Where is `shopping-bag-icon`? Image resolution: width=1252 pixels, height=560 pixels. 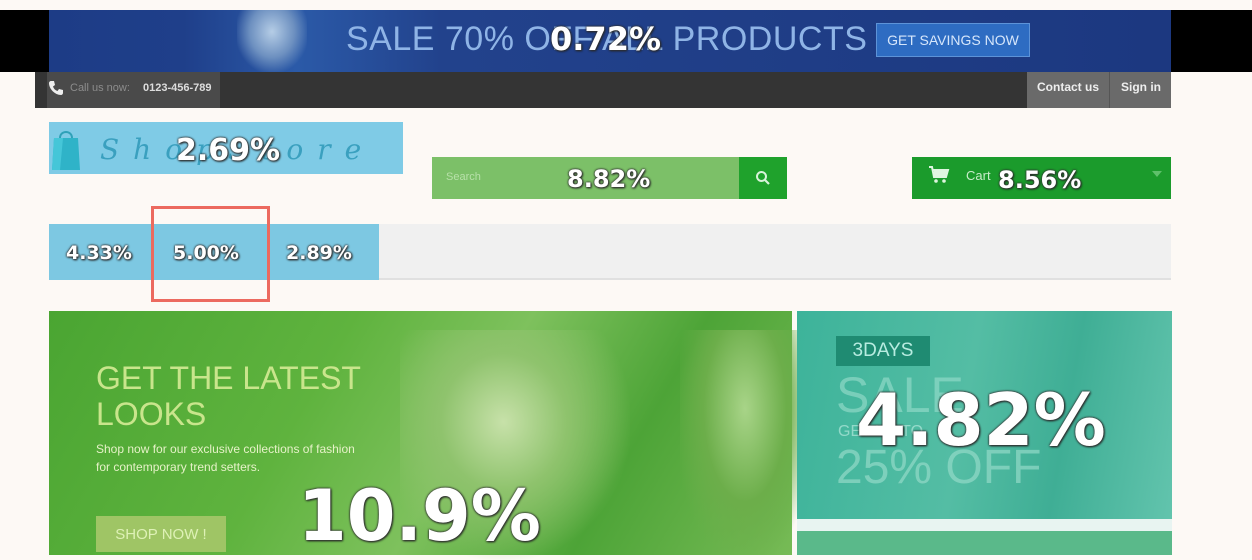
shopping-bag-icon is located at coordinates (66, 150).